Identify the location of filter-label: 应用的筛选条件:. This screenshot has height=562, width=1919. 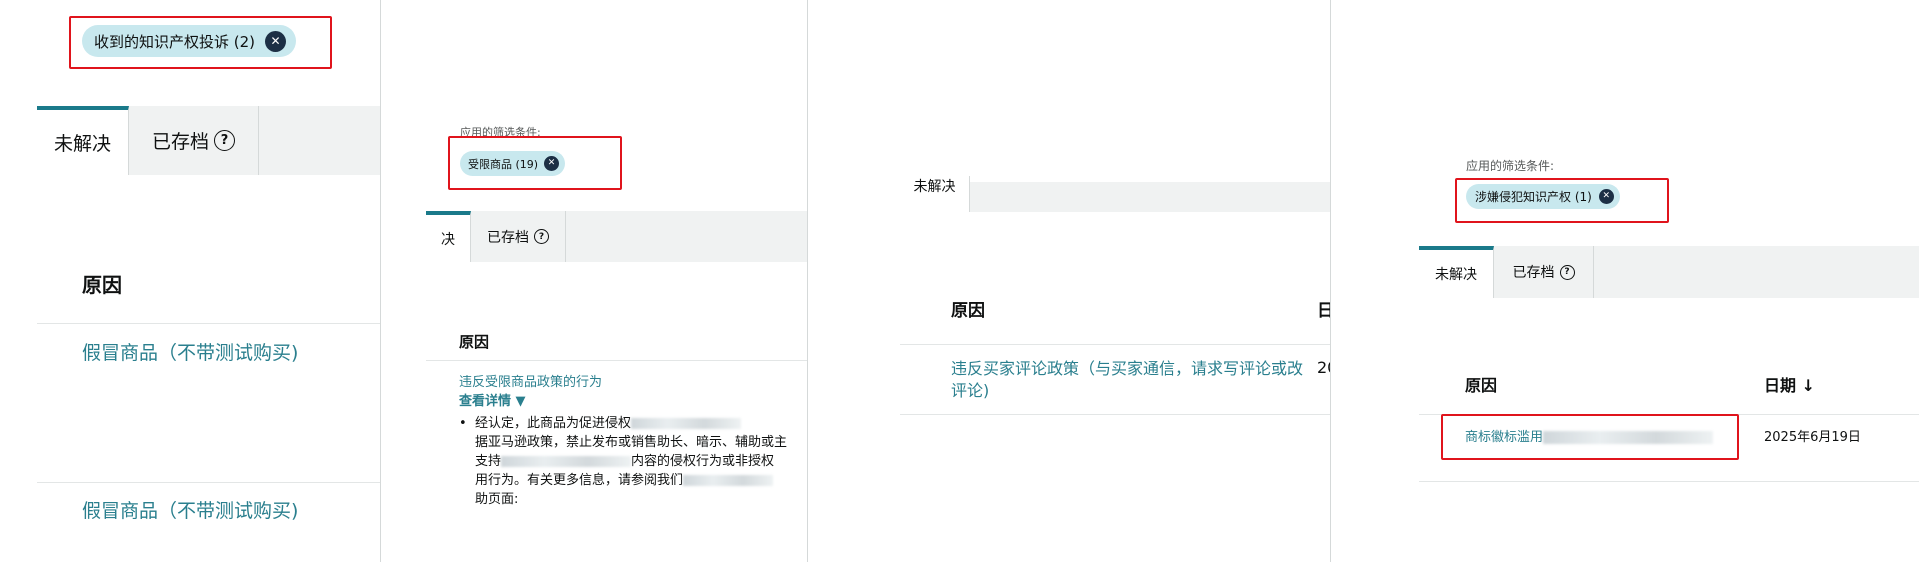
(1510, 166).